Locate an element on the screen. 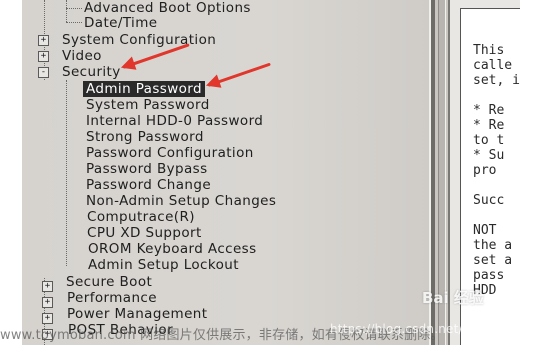 The width and height of the screenshot is (537, 345). tree-item-cpu-xd-support: CPU XD Support is located at coordinates (144, 233).